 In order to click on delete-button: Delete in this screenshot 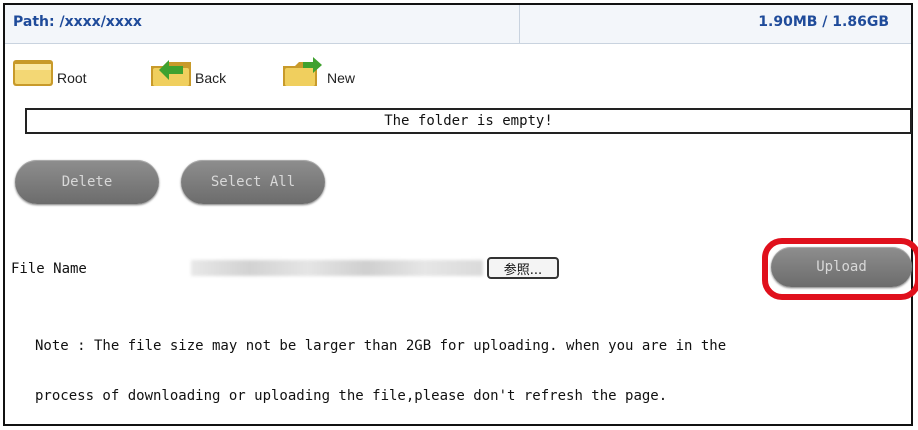, I will do `click(87, 182)`.